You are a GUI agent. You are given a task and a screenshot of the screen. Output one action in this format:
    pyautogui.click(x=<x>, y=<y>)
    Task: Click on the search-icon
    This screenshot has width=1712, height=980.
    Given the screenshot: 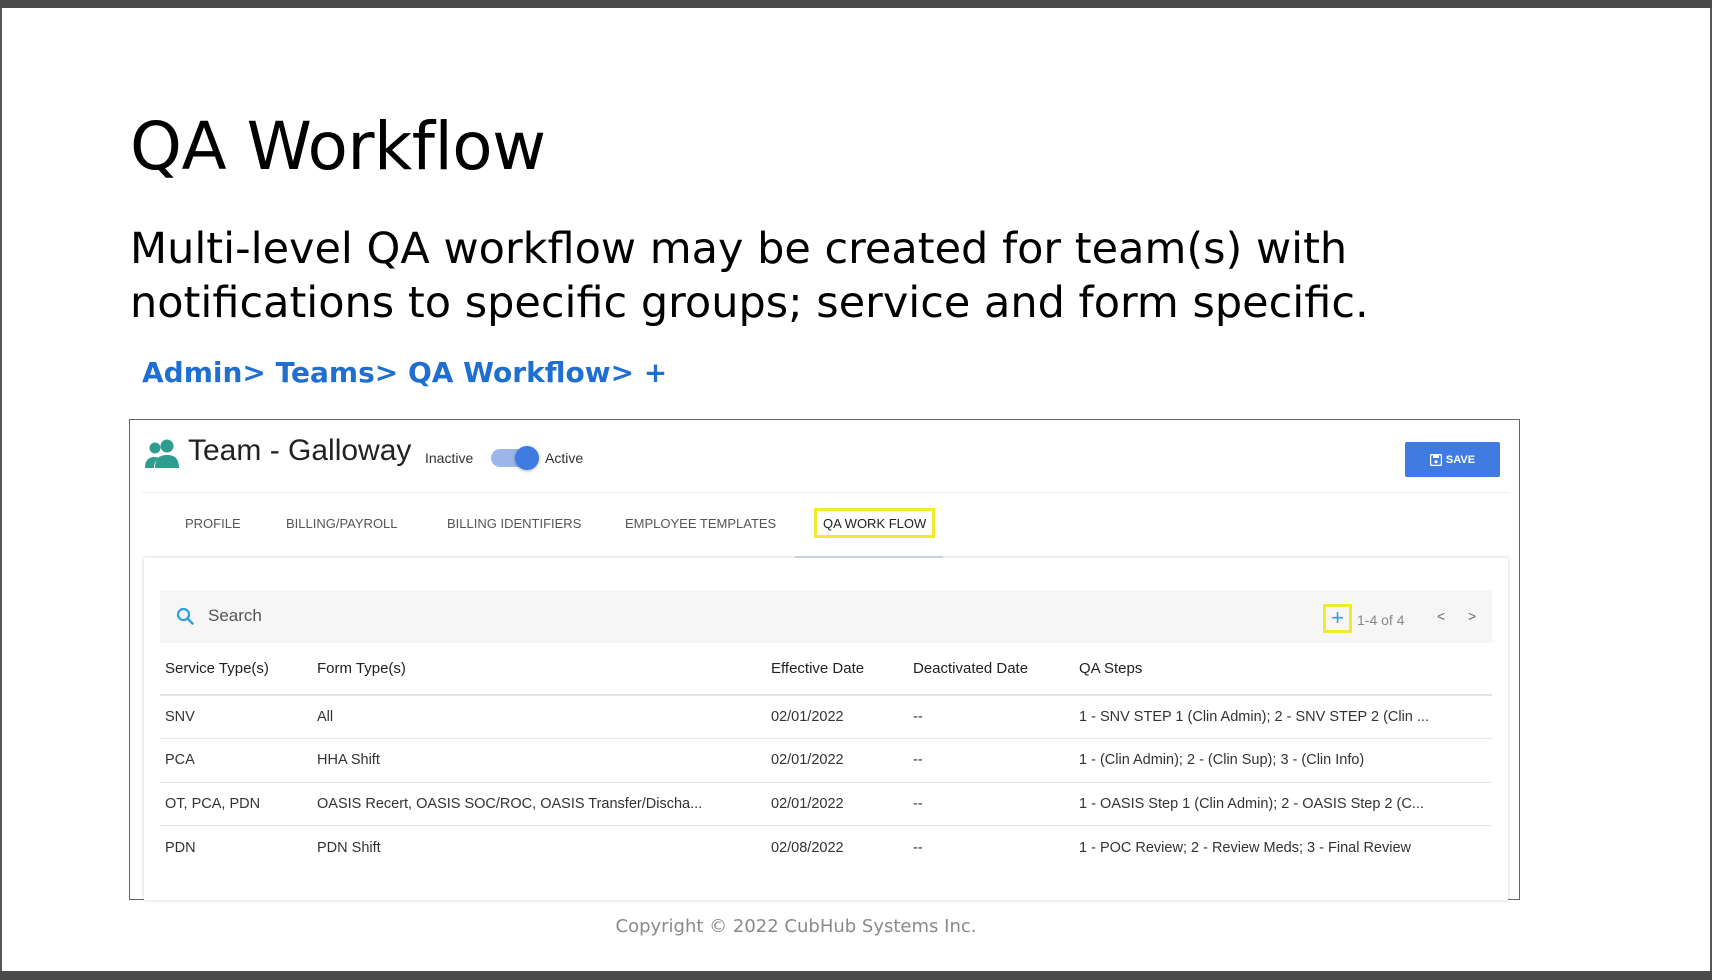 What is the action you would take?
    pyautogui.click(x=185, y=616)
    